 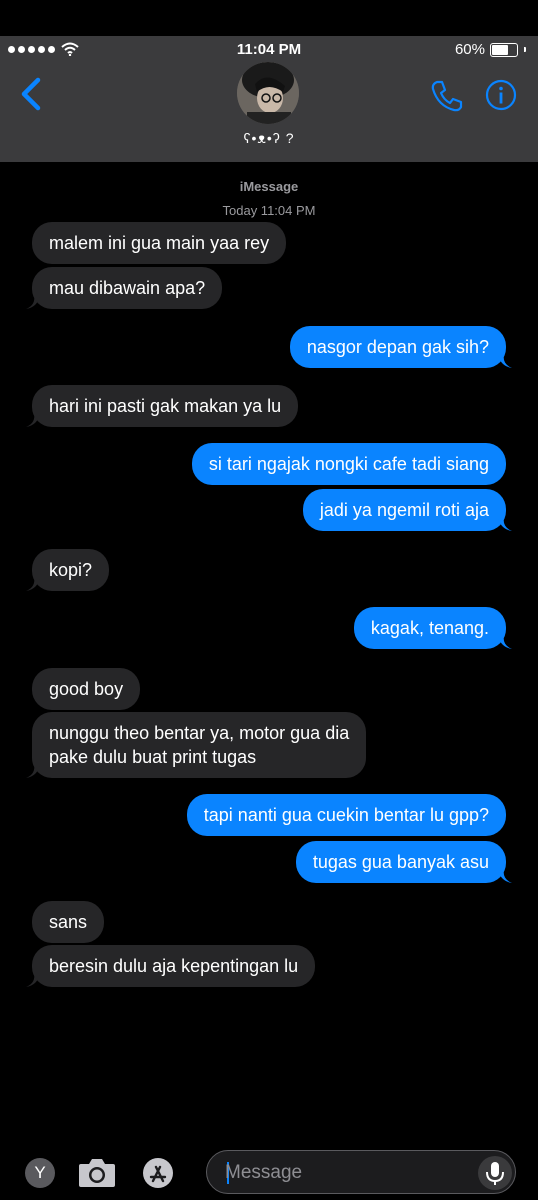 I want to click on message-text: tapi nanti gua cuekin bentar lu gpp?, so click(x=346, y=815).